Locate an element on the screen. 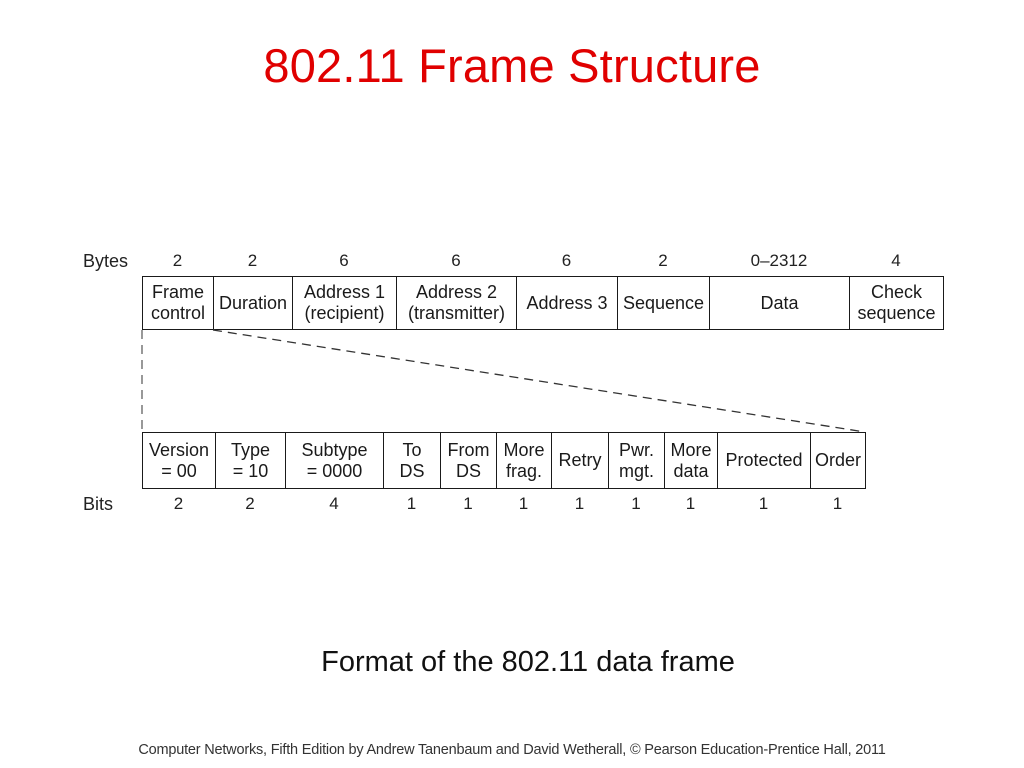 The height and width of the screenshot is (768, 1024). frame-control-field: Subtype = 0000 is located at coordinates (334, 460).